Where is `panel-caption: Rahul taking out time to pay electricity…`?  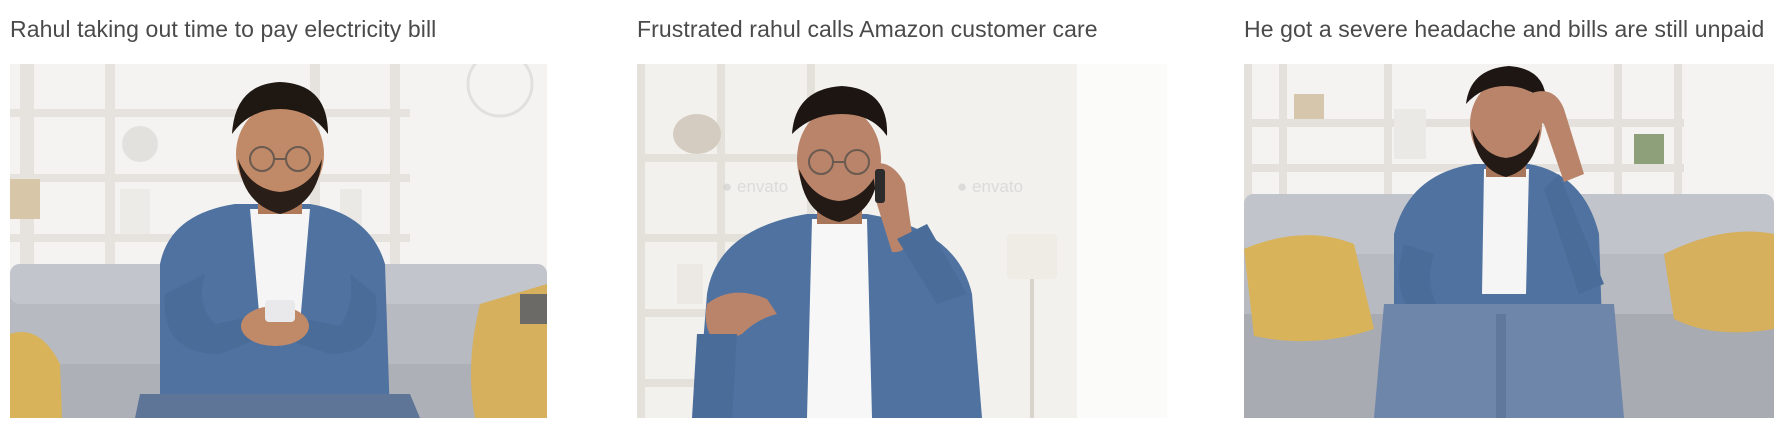
panel-caption: Rahul taking out time to pay electricity… is located at coordinates (223, 29).